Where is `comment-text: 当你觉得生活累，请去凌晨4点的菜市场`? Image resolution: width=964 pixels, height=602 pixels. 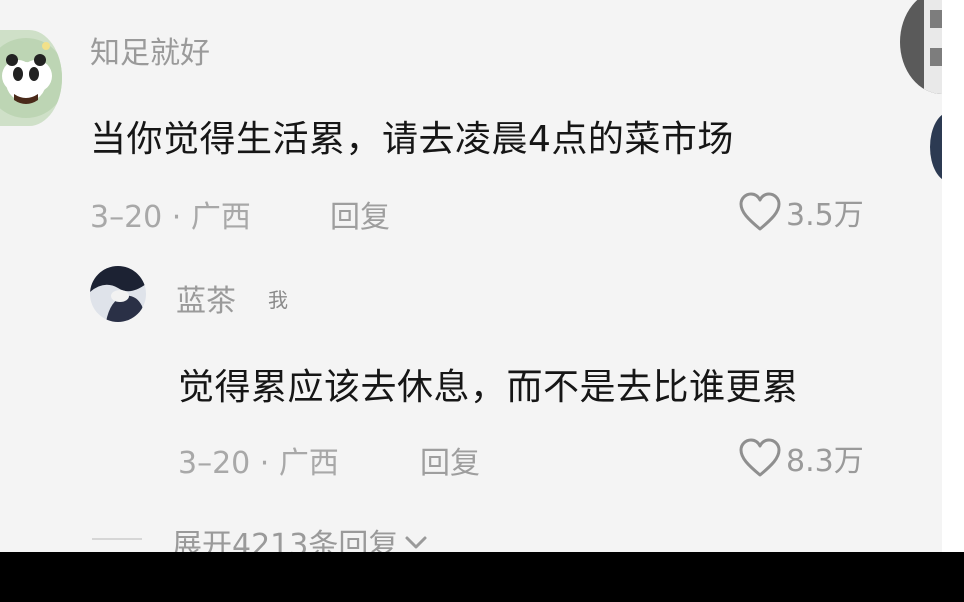
comment-text: 当你觉得生活累，请去凌晨4点的菜市场 is located at coordinates (412, 136).